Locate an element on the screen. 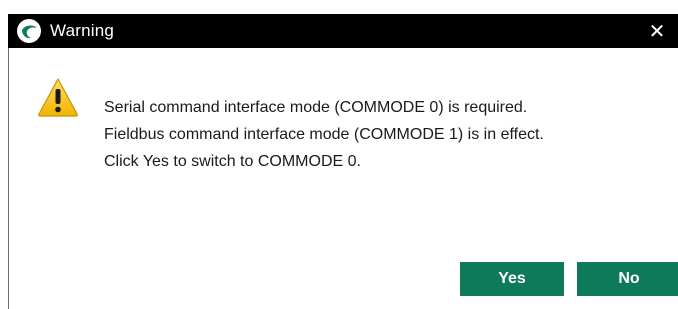 The width and height of the screenshot is (678, 309). close-icon: ✕ is located at coordinates (657, 31).